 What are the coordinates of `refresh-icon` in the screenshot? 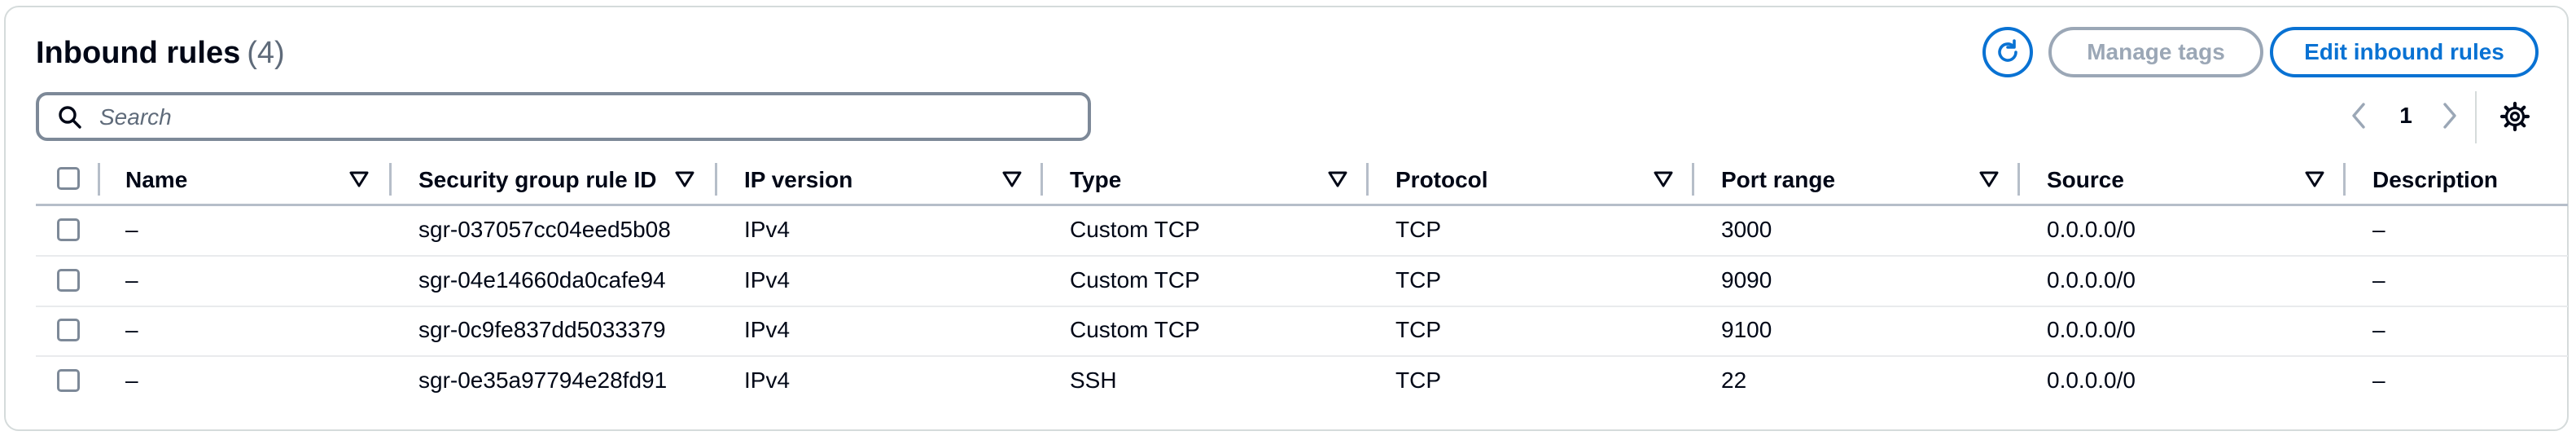 It's located at (2007, 50).